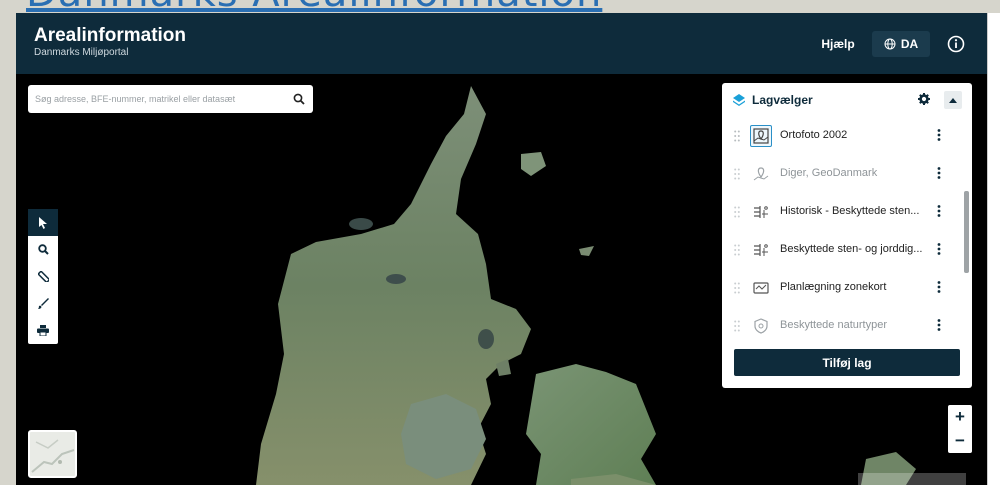 The height and width of the screenshot is (485, 1000). I want to click on layer-item: Diger, GeoDanmark, so click(842, 174).